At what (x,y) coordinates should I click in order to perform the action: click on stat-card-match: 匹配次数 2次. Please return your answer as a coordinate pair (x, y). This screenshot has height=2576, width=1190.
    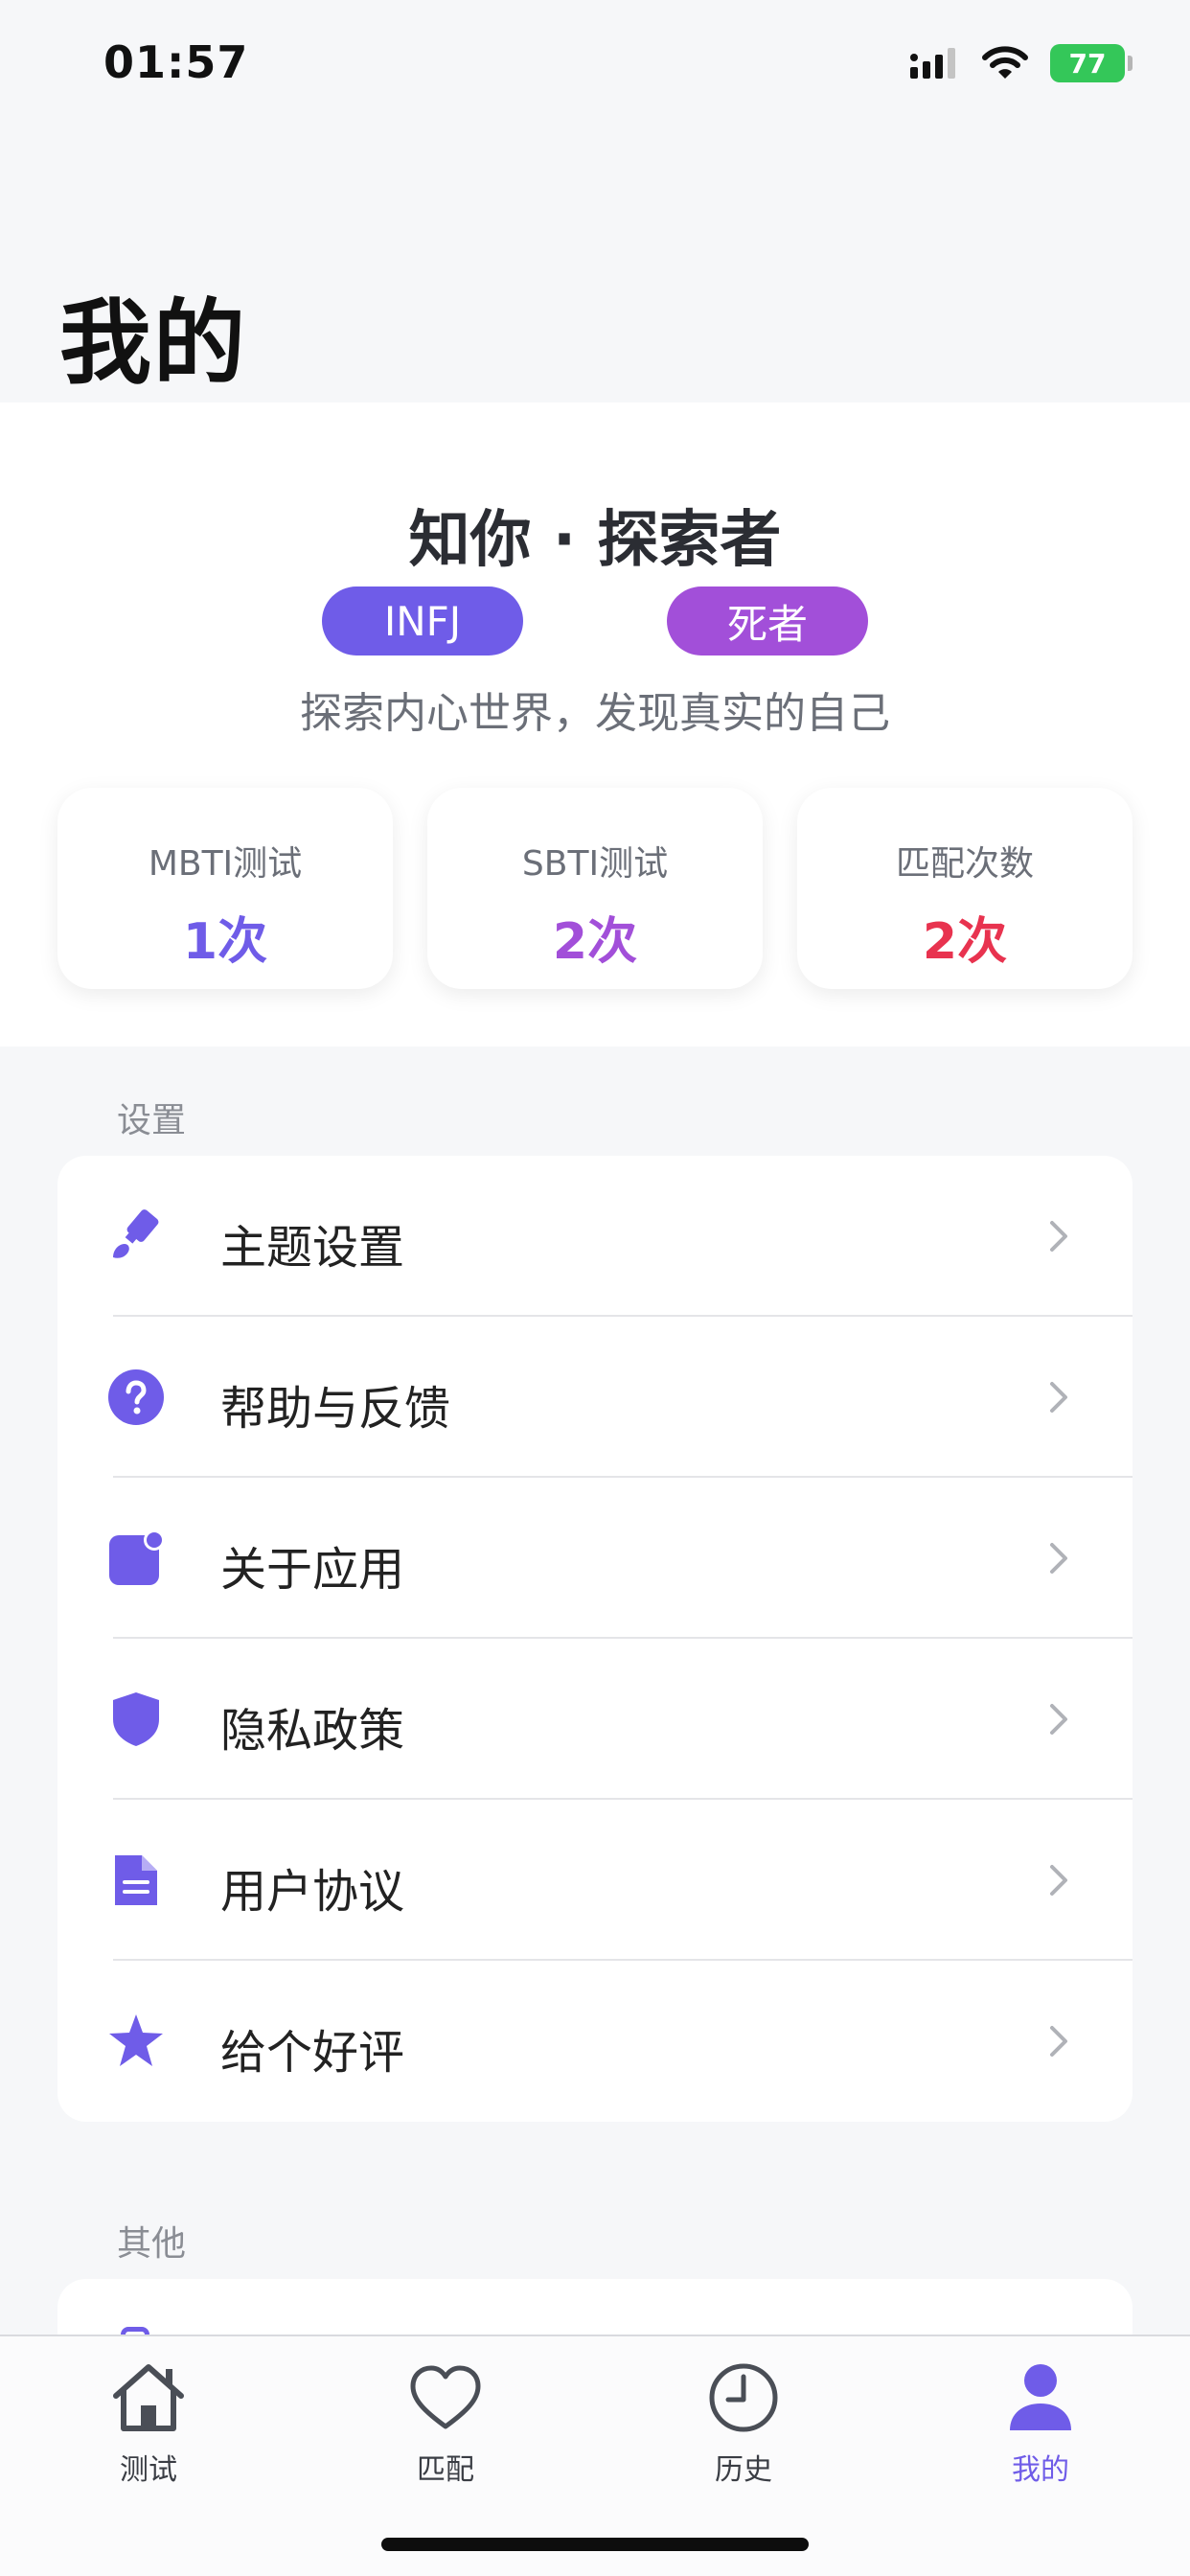
    Looking at the image, I should click on (965, 888).